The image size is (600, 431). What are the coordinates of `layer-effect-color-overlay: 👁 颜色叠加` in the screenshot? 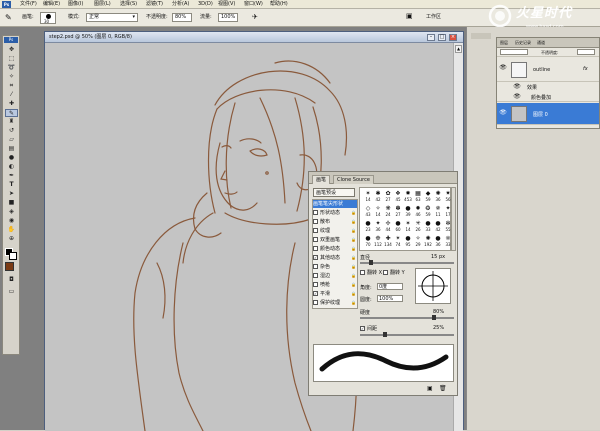 It's located at (548, 97).